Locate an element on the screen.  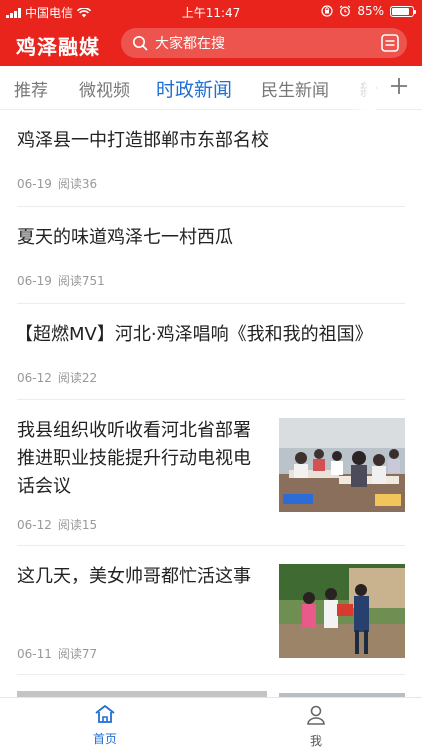
article-reads: 阅读36 is located at coordinates (77, 184).